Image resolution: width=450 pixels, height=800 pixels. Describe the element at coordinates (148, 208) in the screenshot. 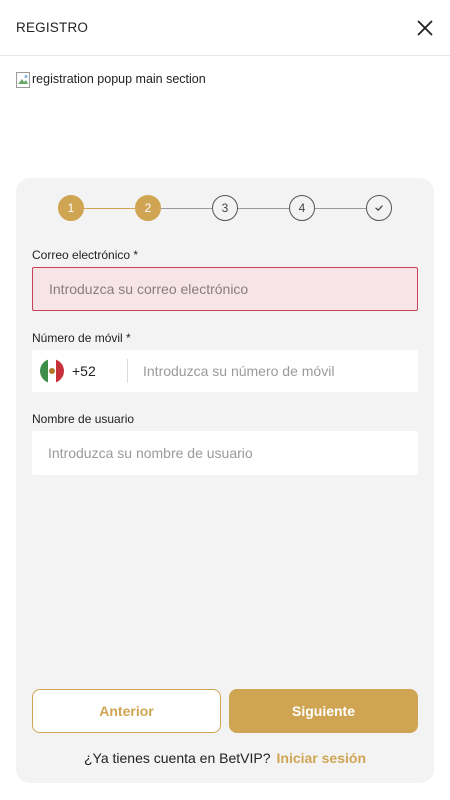

I see `step-2: 2` at that location.